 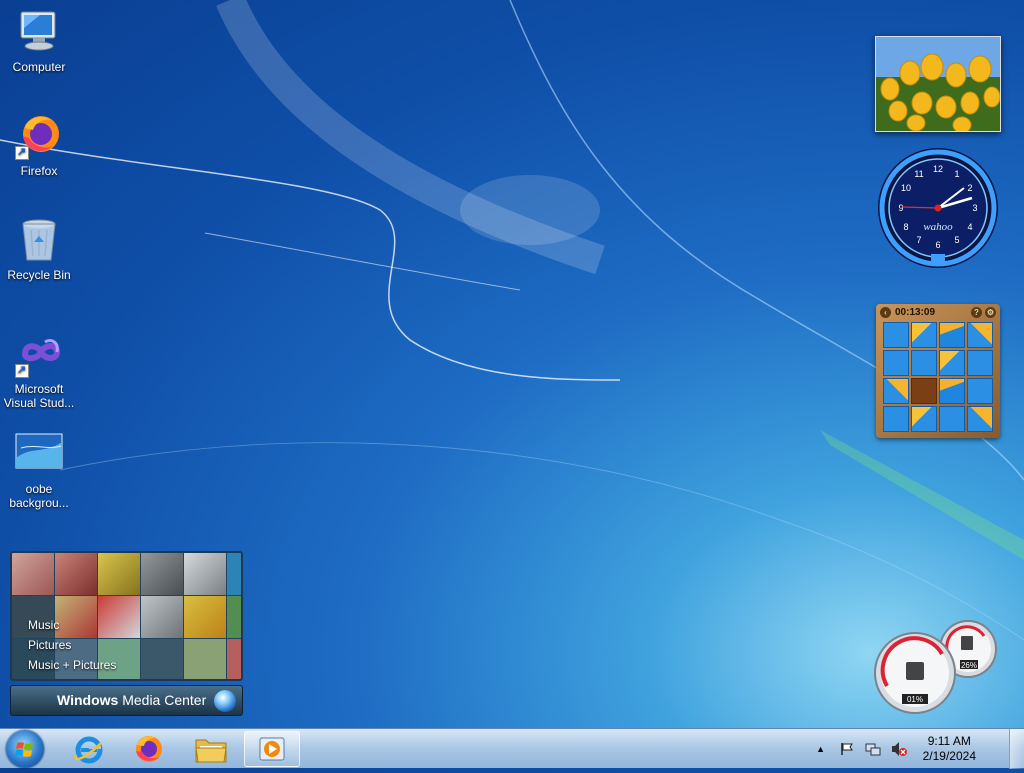 I want to click on show-desktop-button, so click(x=1016, y=749).